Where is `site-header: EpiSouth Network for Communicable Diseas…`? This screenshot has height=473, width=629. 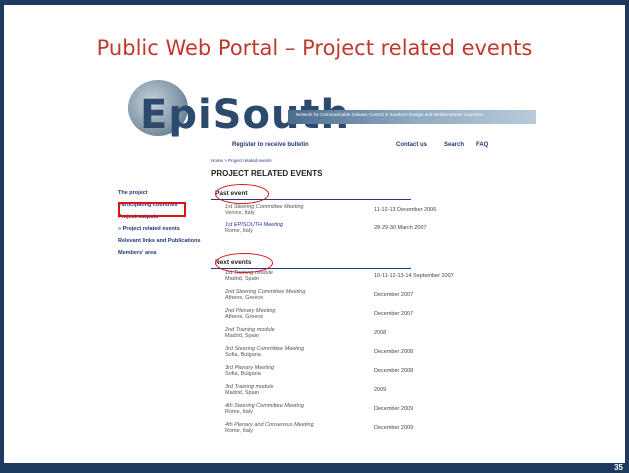
site-header: EpiSouth Network for Communicable Diseas… is located at coordinates (327, 108).